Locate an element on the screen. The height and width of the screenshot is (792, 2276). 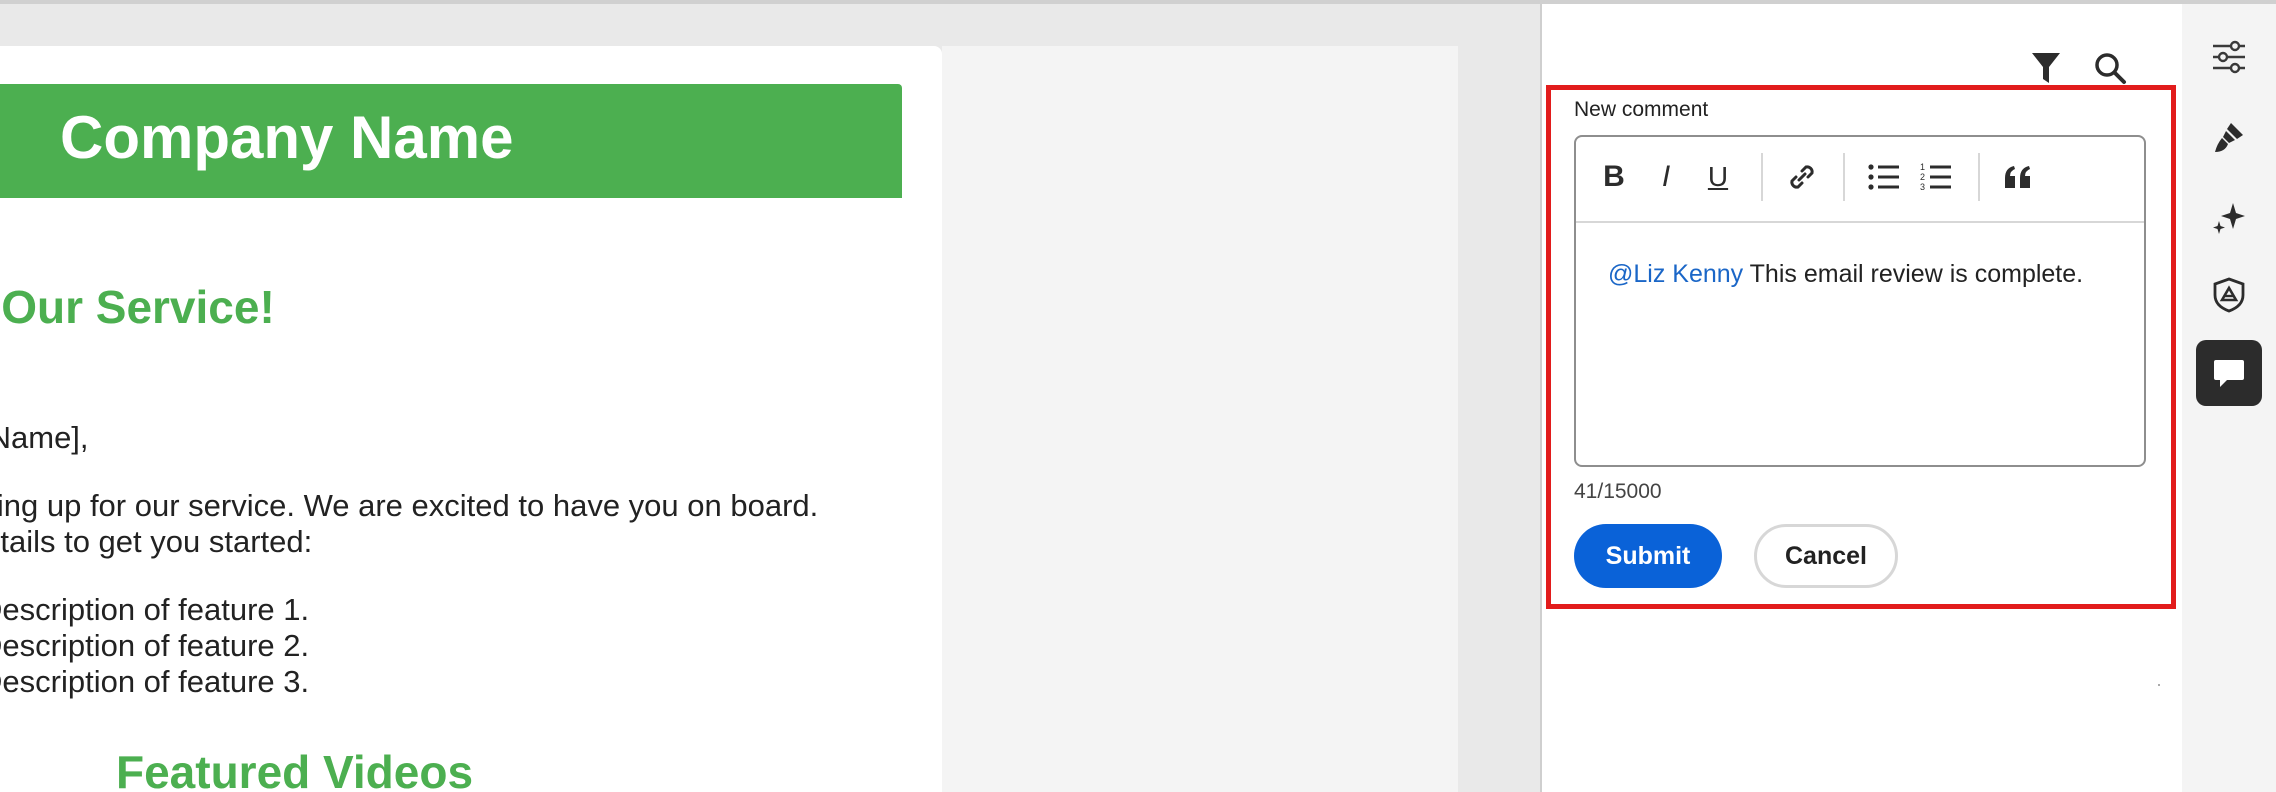
svg-text: 3 is located at coordinates (1922, 187).